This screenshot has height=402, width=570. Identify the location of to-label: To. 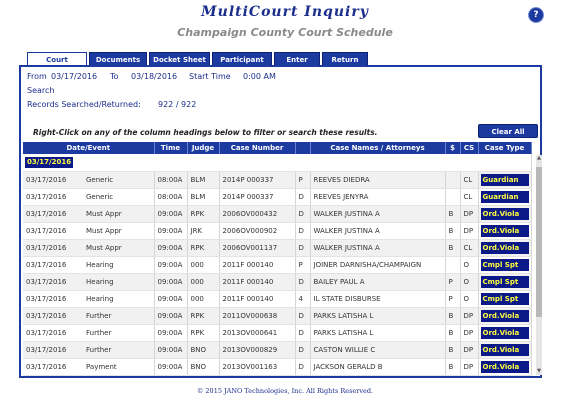
(114, 76).